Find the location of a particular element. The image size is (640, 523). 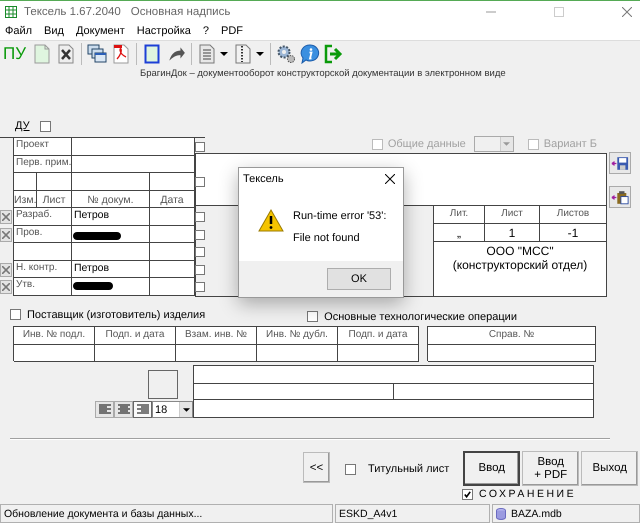

field-label: Перв. прим. is located at coordinates (42, 165).